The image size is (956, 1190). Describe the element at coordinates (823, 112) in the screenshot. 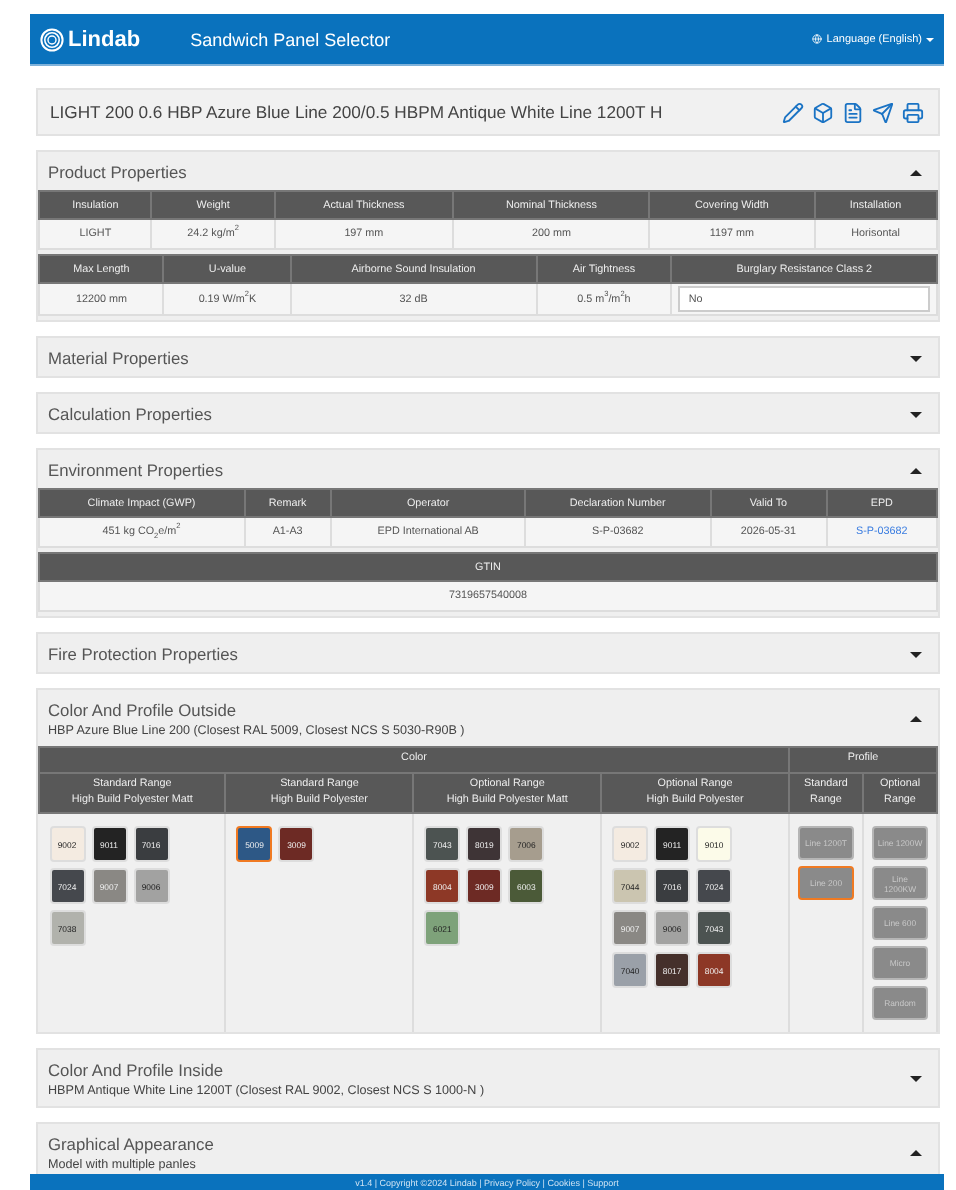

I see `cube-icon` at that location.